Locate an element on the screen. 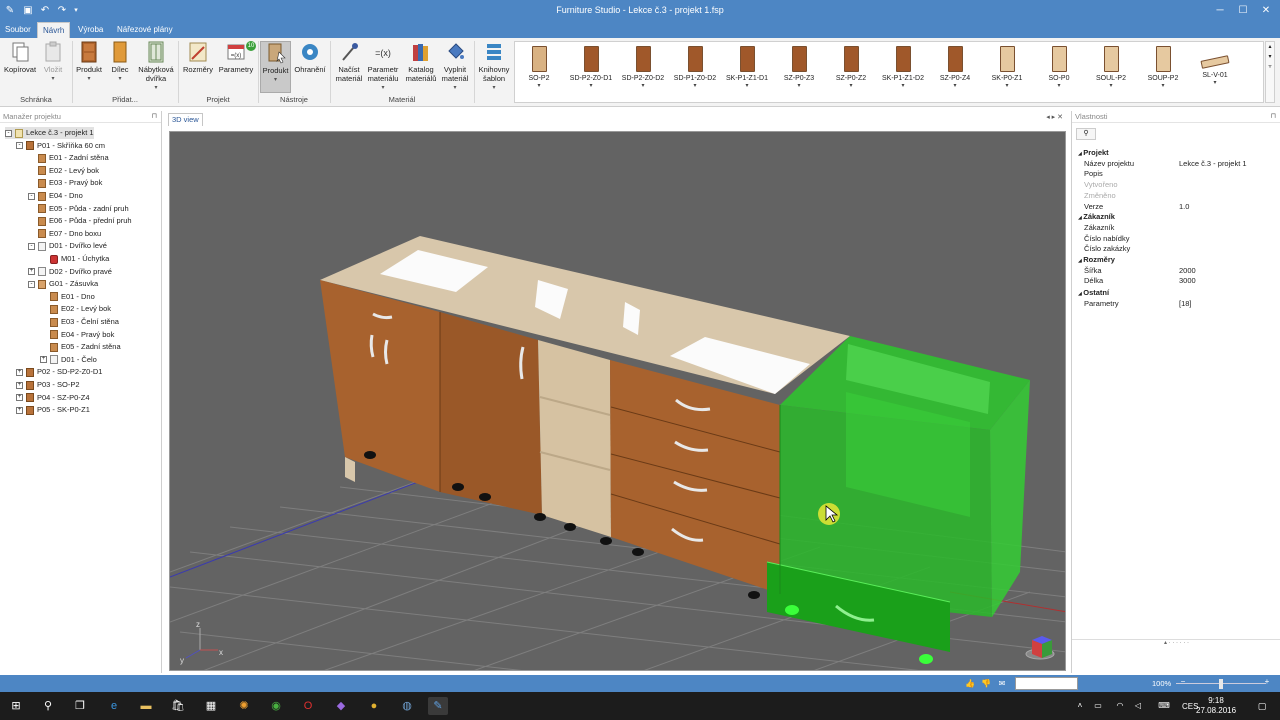 This screenshot has height=720, width=1280. tree-item: - Lekce č.3 - projekt 1 is located at coordinates (49, 133).